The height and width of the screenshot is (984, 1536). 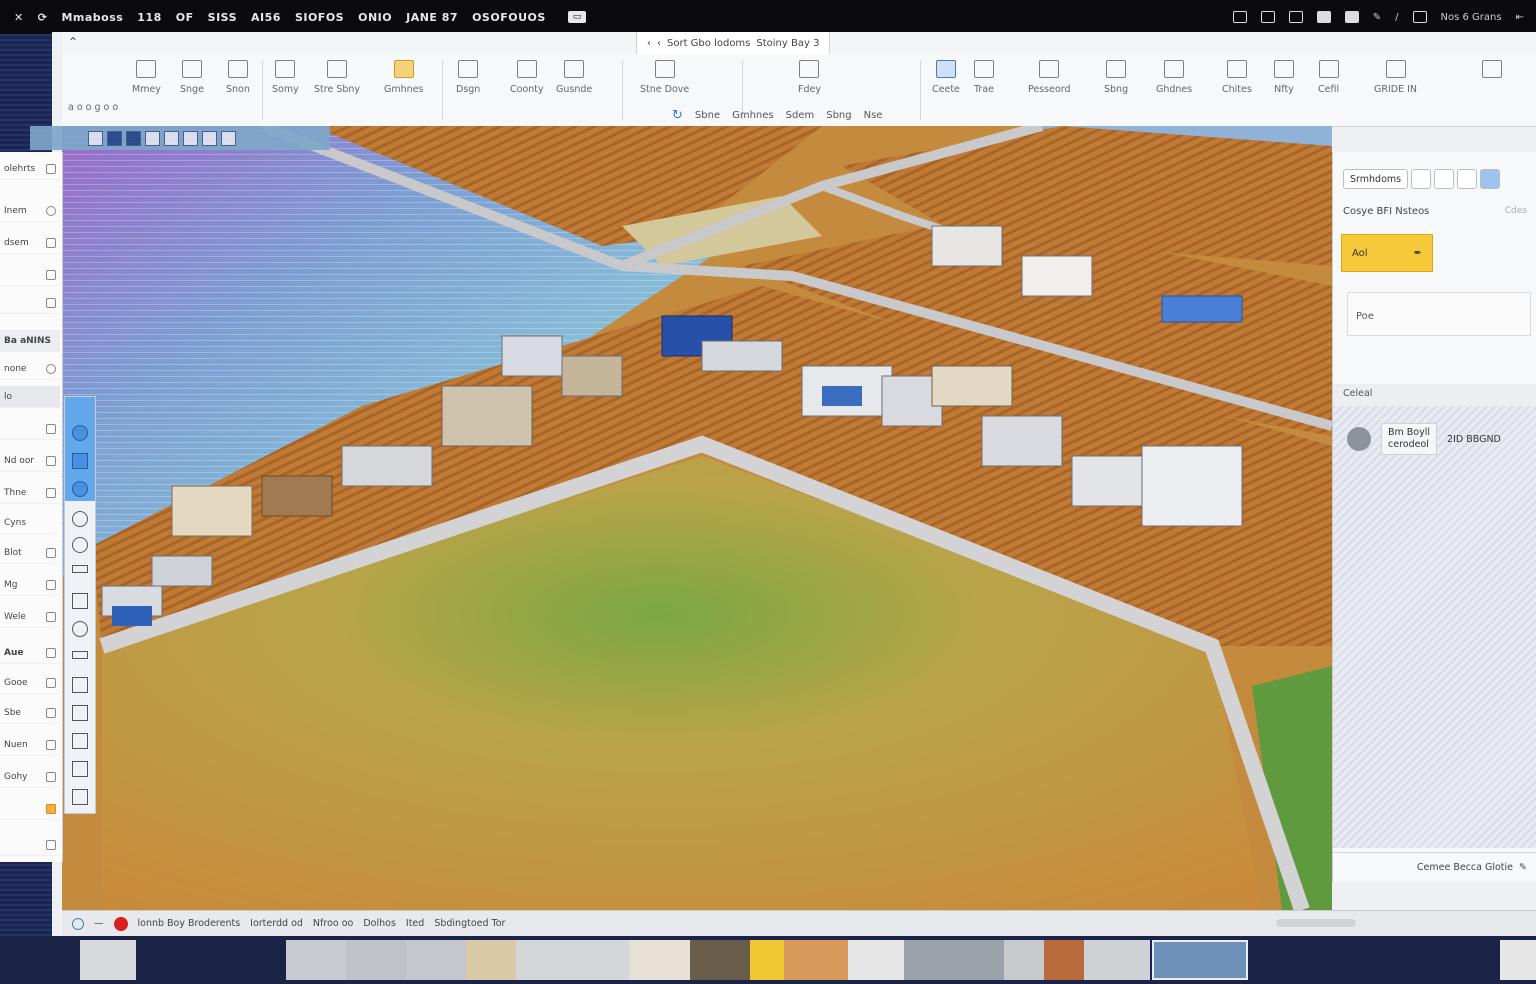 What do you see at coordinates (1323, 17) in the screenshot?
I see `panel-icon` at bounding box center [1323, 17].